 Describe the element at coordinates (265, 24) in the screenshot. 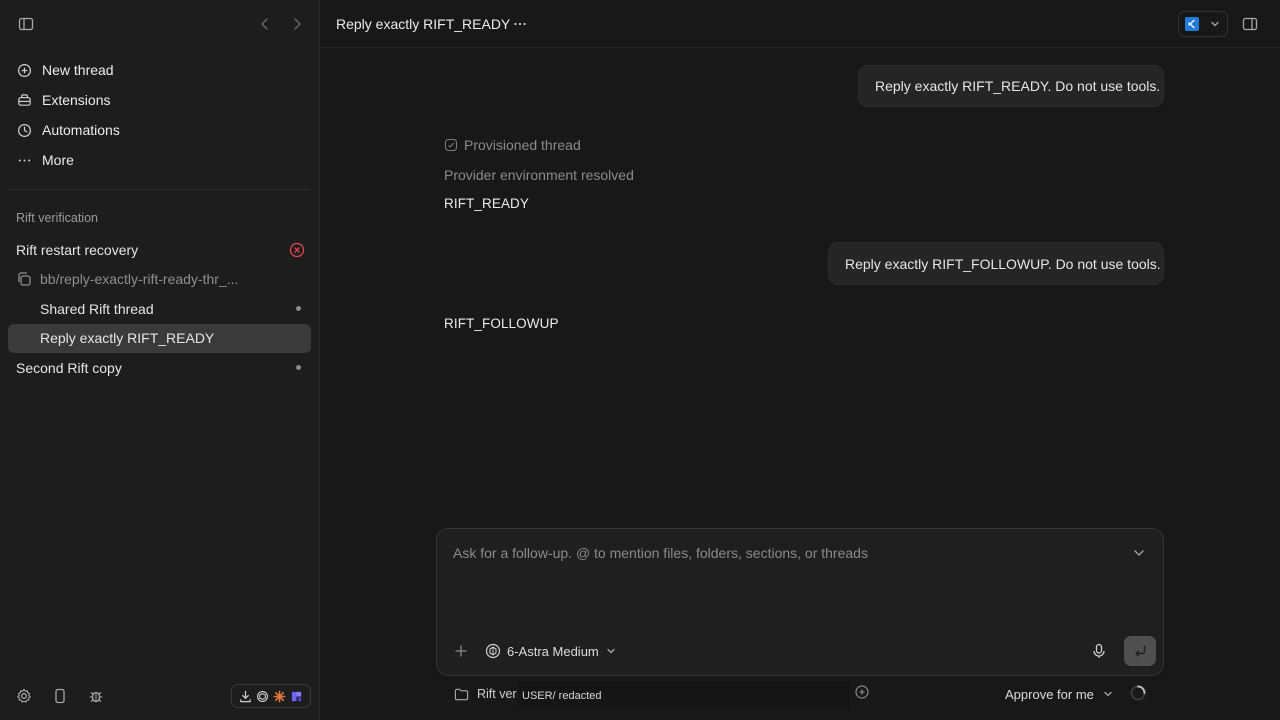

I see `back-arrow-icon` at that location.